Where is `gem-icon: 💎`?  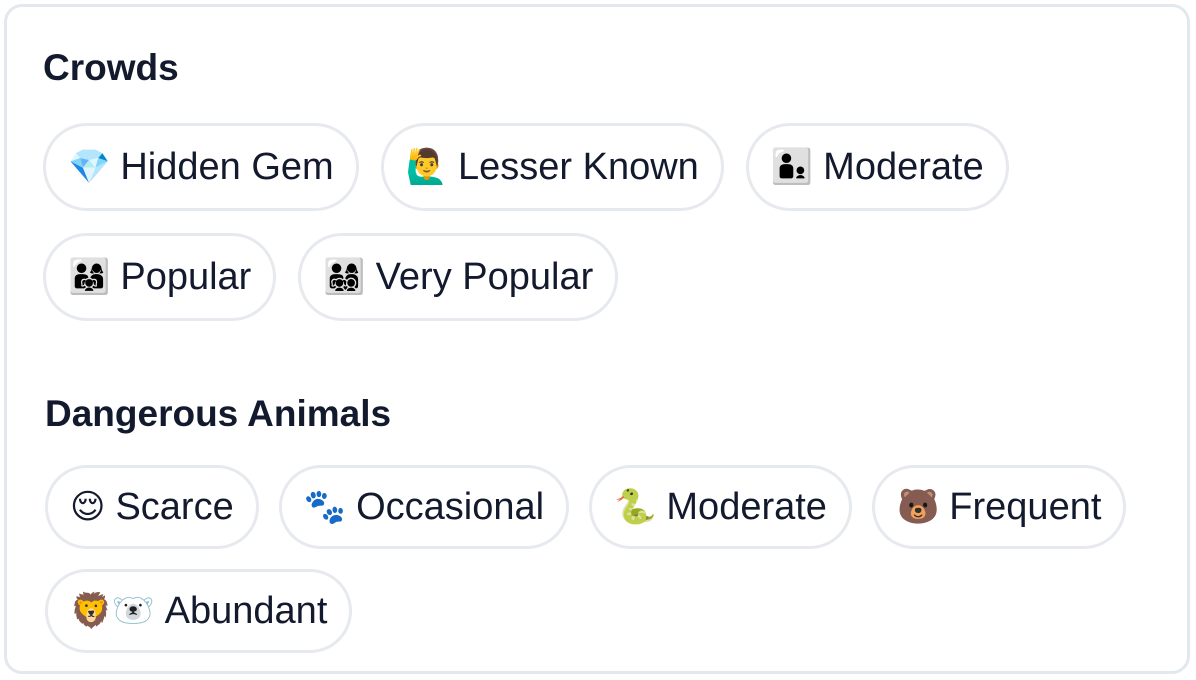 gem-icon: 💎 is located at coordinates (89, 167).